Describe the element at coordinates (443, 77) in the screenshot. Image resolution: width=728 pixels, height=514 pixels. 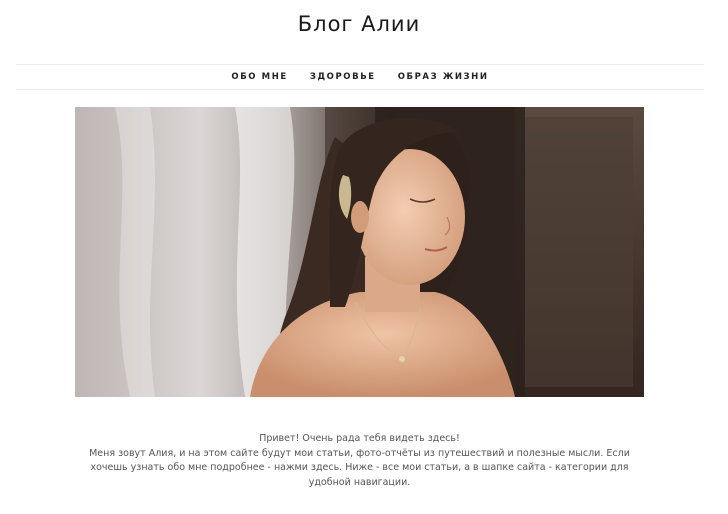
I see `nav-item-lifestyle: ОБРАЗ ЖИЗНИ` at that location.